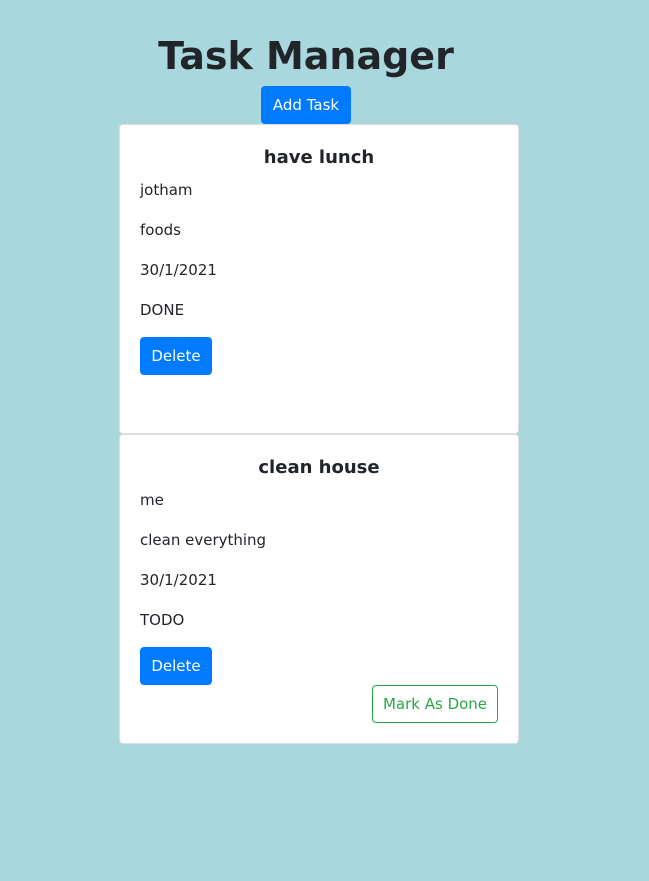 The image size is (649, 881). Describe the element at coordinates (160, 230) in the screenshot. I see `task-description: foods` at that location.